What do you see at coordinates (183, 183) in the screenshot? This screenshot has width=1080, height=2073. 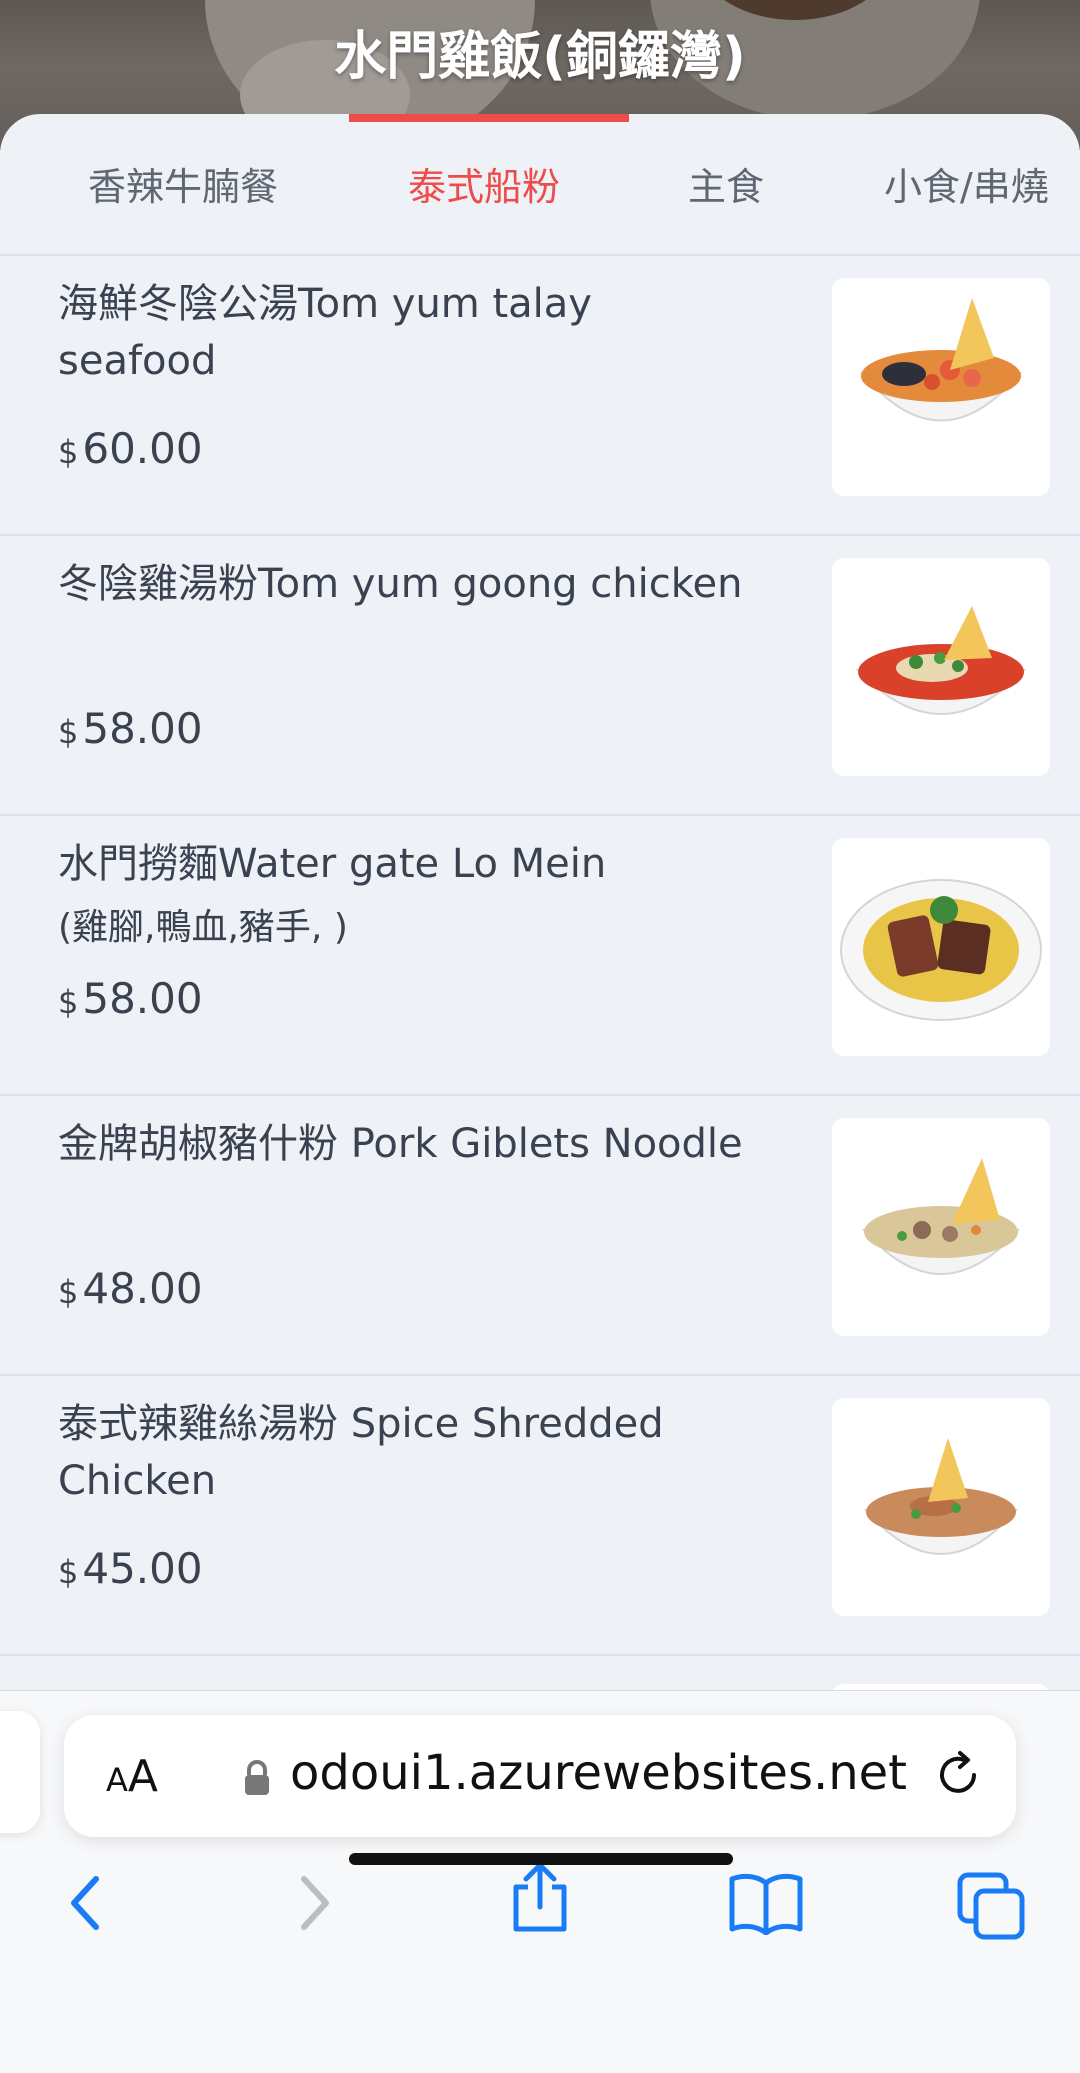 I see `tab-spicy-beef-brisket: 香辣牛腩餐` at bounding box center [183, 183].